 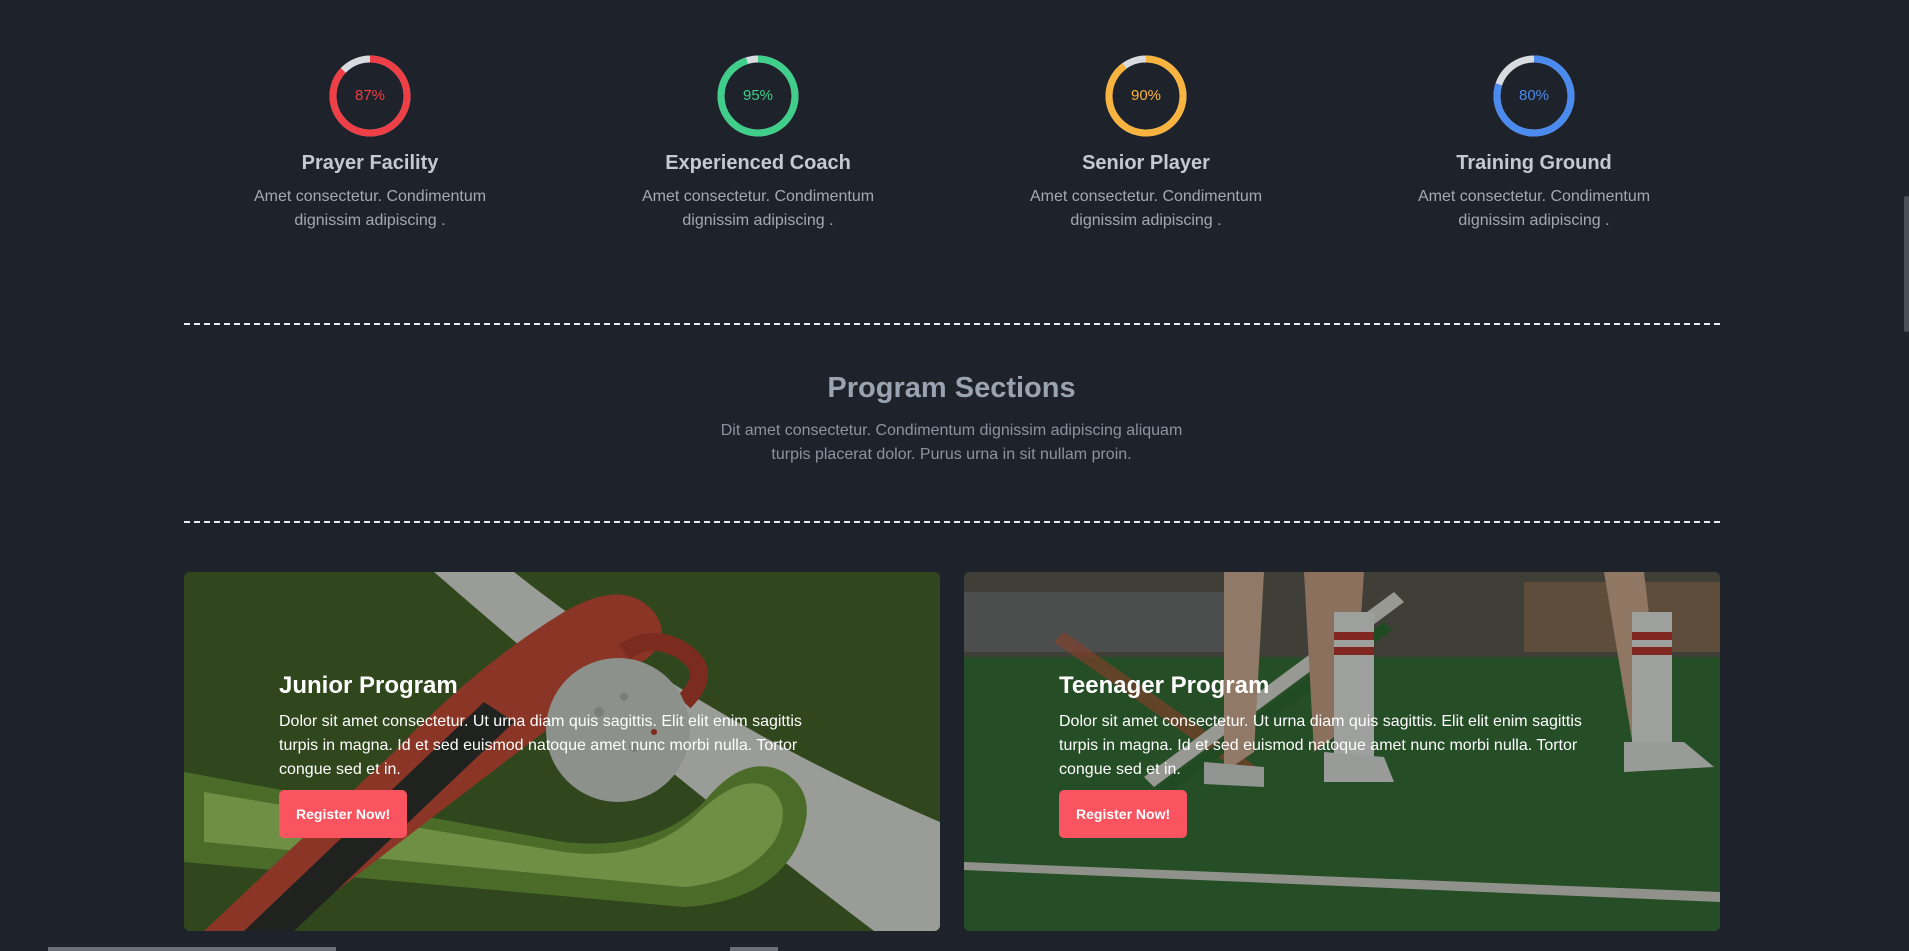 I want to click on progress-ring: 90%, so click(x=1146, y=96).